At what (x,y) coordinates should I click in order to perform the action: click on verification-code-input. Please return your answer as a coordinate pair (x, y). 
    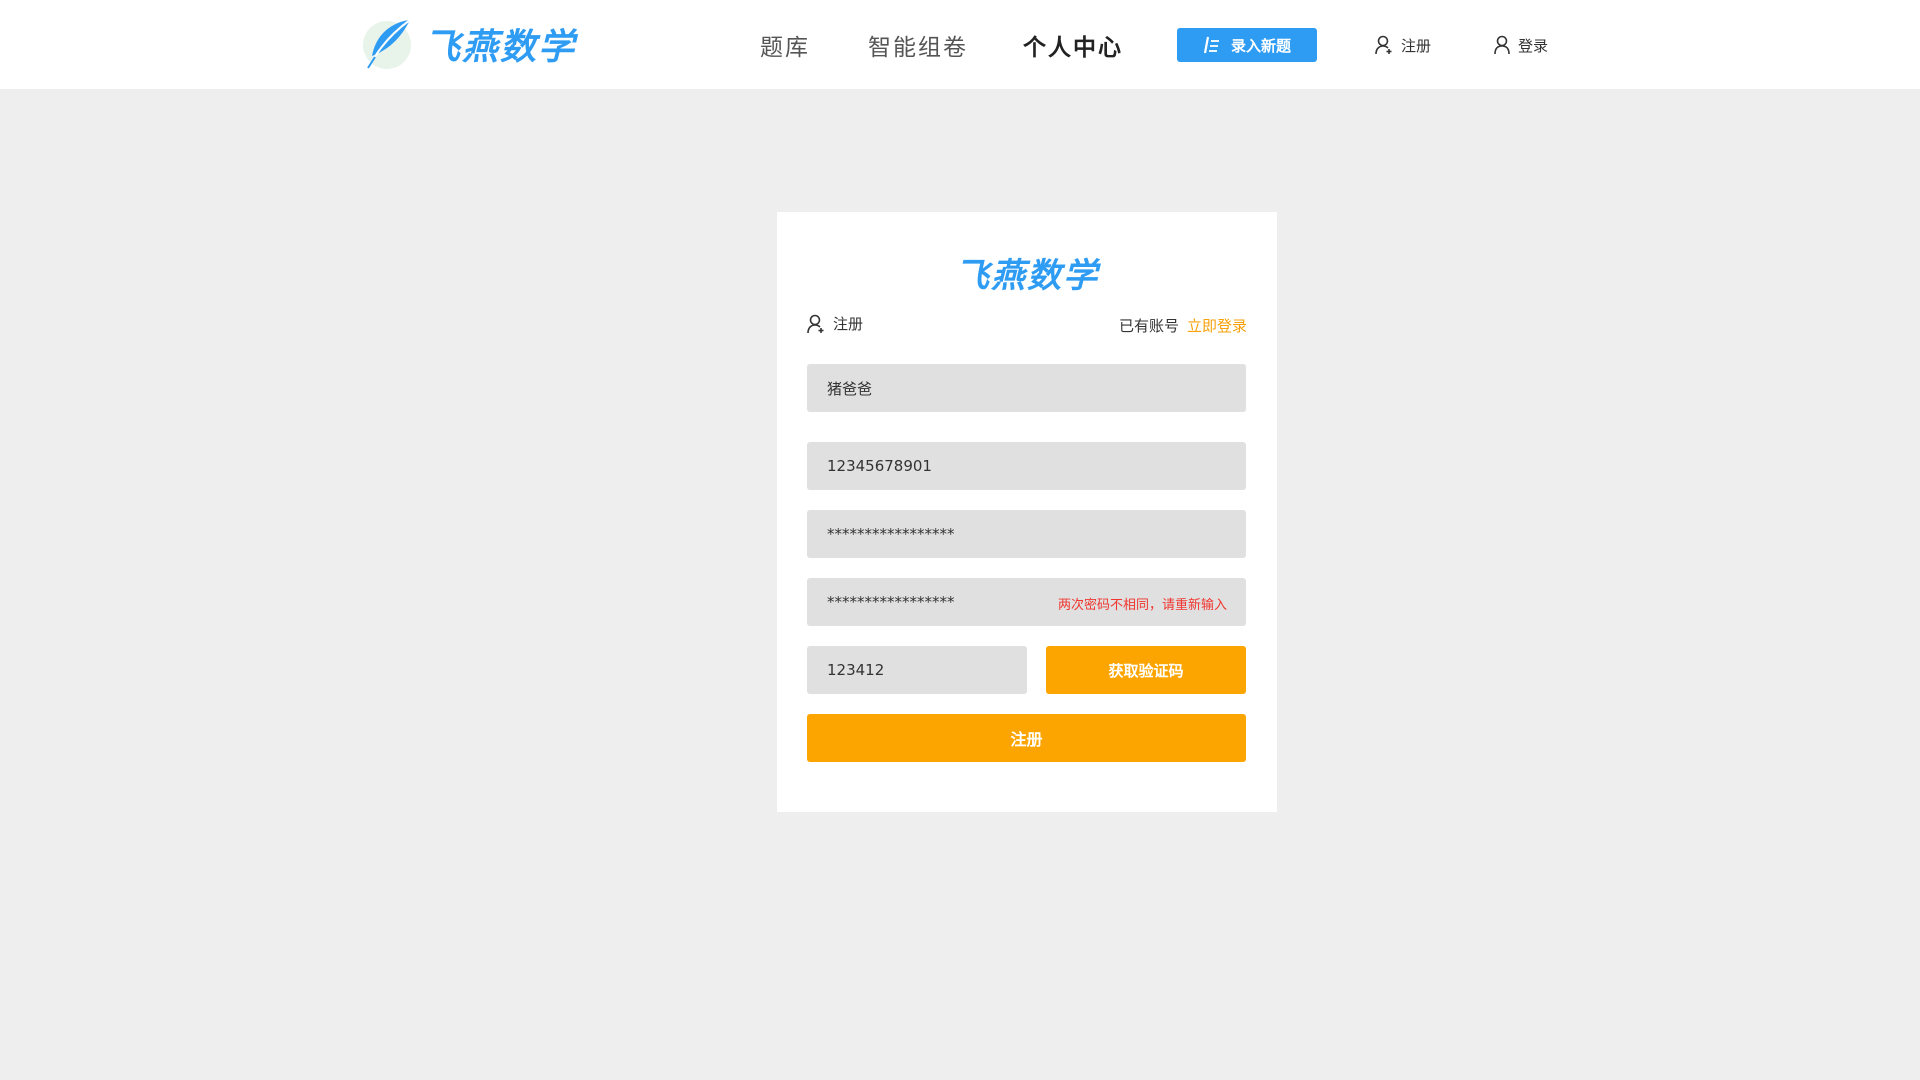
    Looking at the image, I should click on (917, 670).